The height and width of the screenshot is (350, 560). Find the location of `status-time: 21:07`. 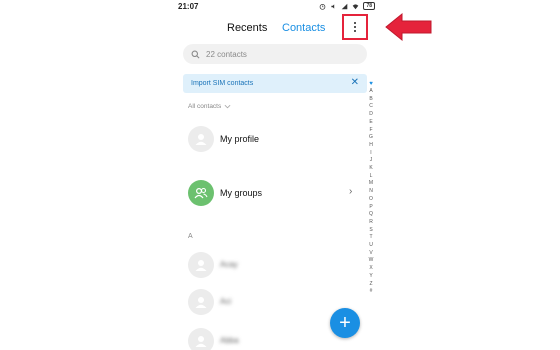

status-time: 21:07 is located at coordinates (188, 6).